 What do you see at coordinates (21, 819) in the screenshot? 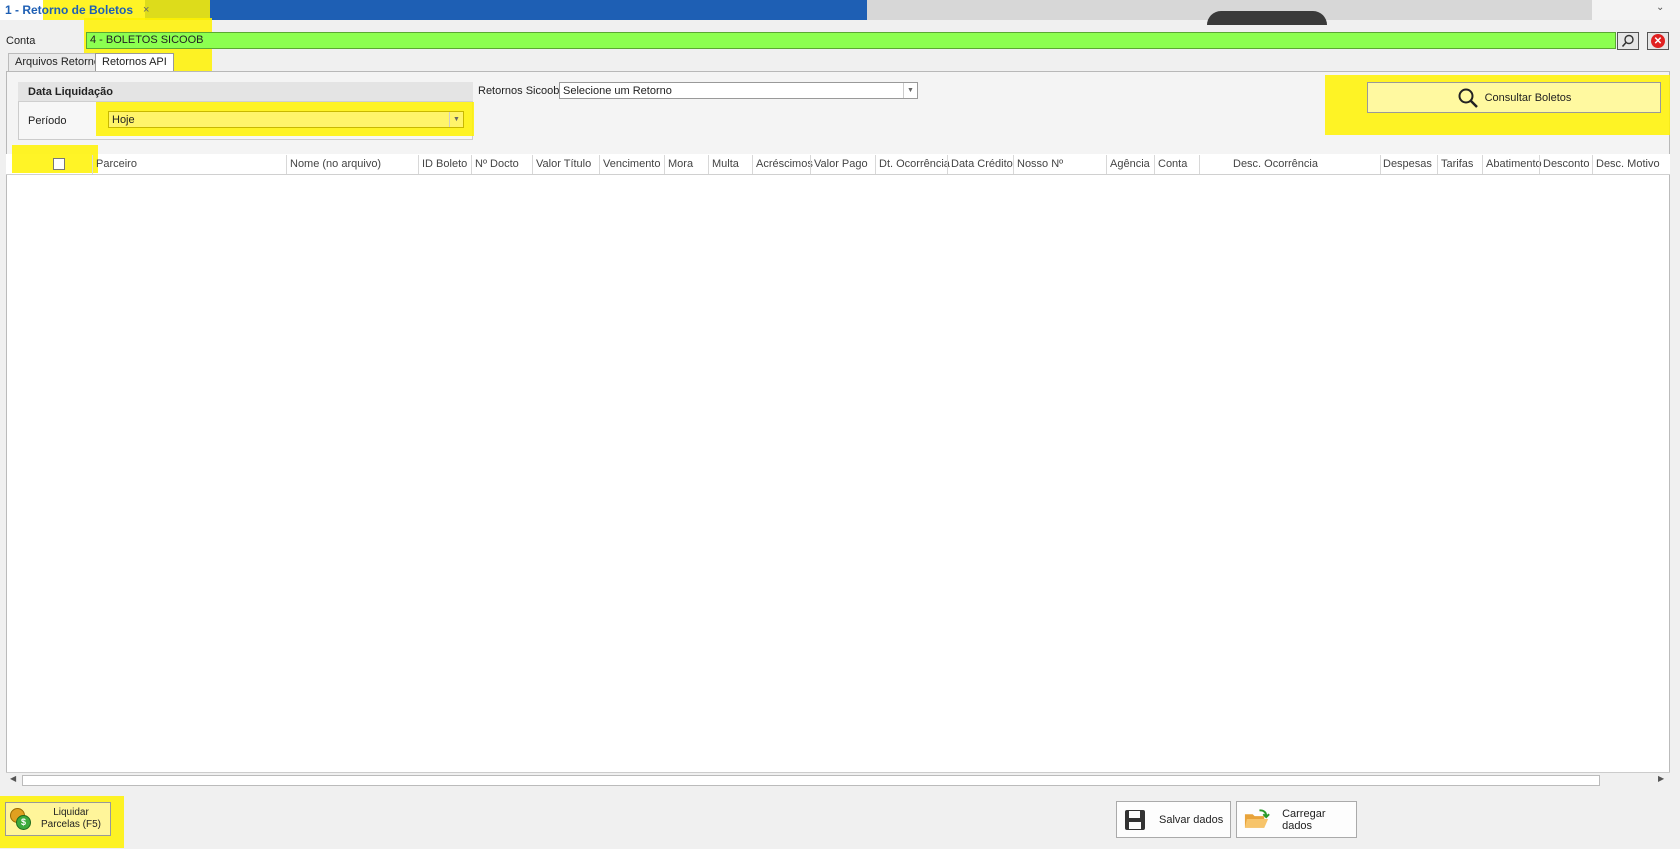
I see `coins-icon: $` at bounding box center [21, 819].